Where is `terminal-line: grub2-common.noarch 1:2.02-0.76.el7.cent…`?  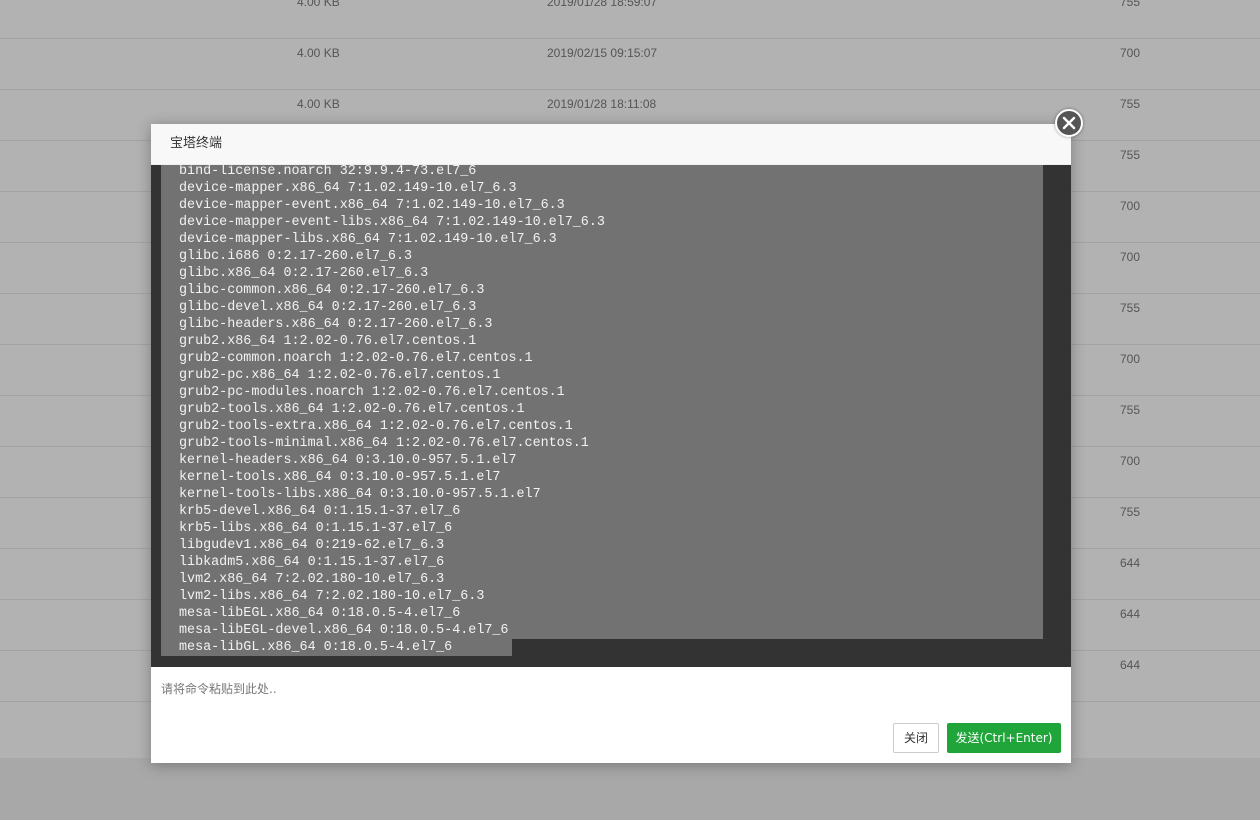 terminal-line: grub2-common.noarch 1:2.02-0.76.el7.cent… is located at coordinates (602, 358).